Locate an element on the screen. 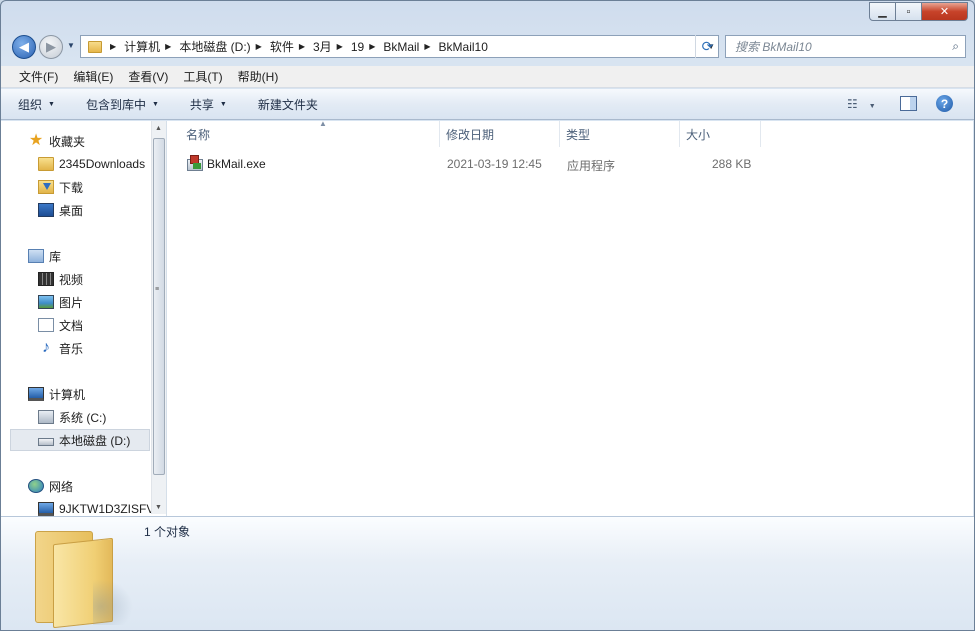 The height and width of the screenshot is (631, 975). breadcrumb-bkmail: BkMail is located at coordinates (401, 47).